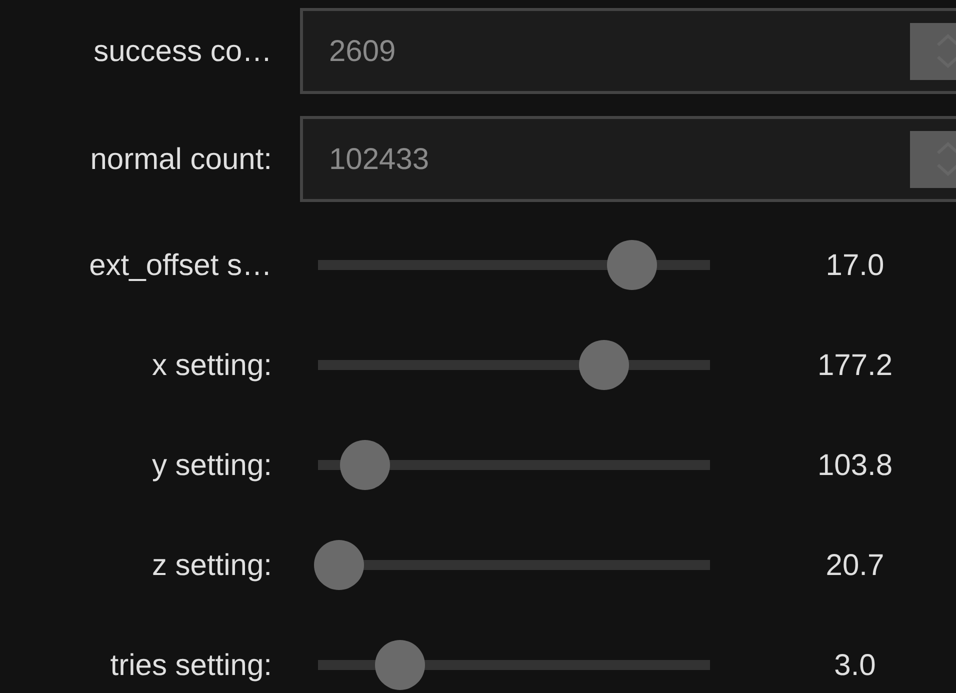  I want to click on field-label: normal count:, so click(181, 160).